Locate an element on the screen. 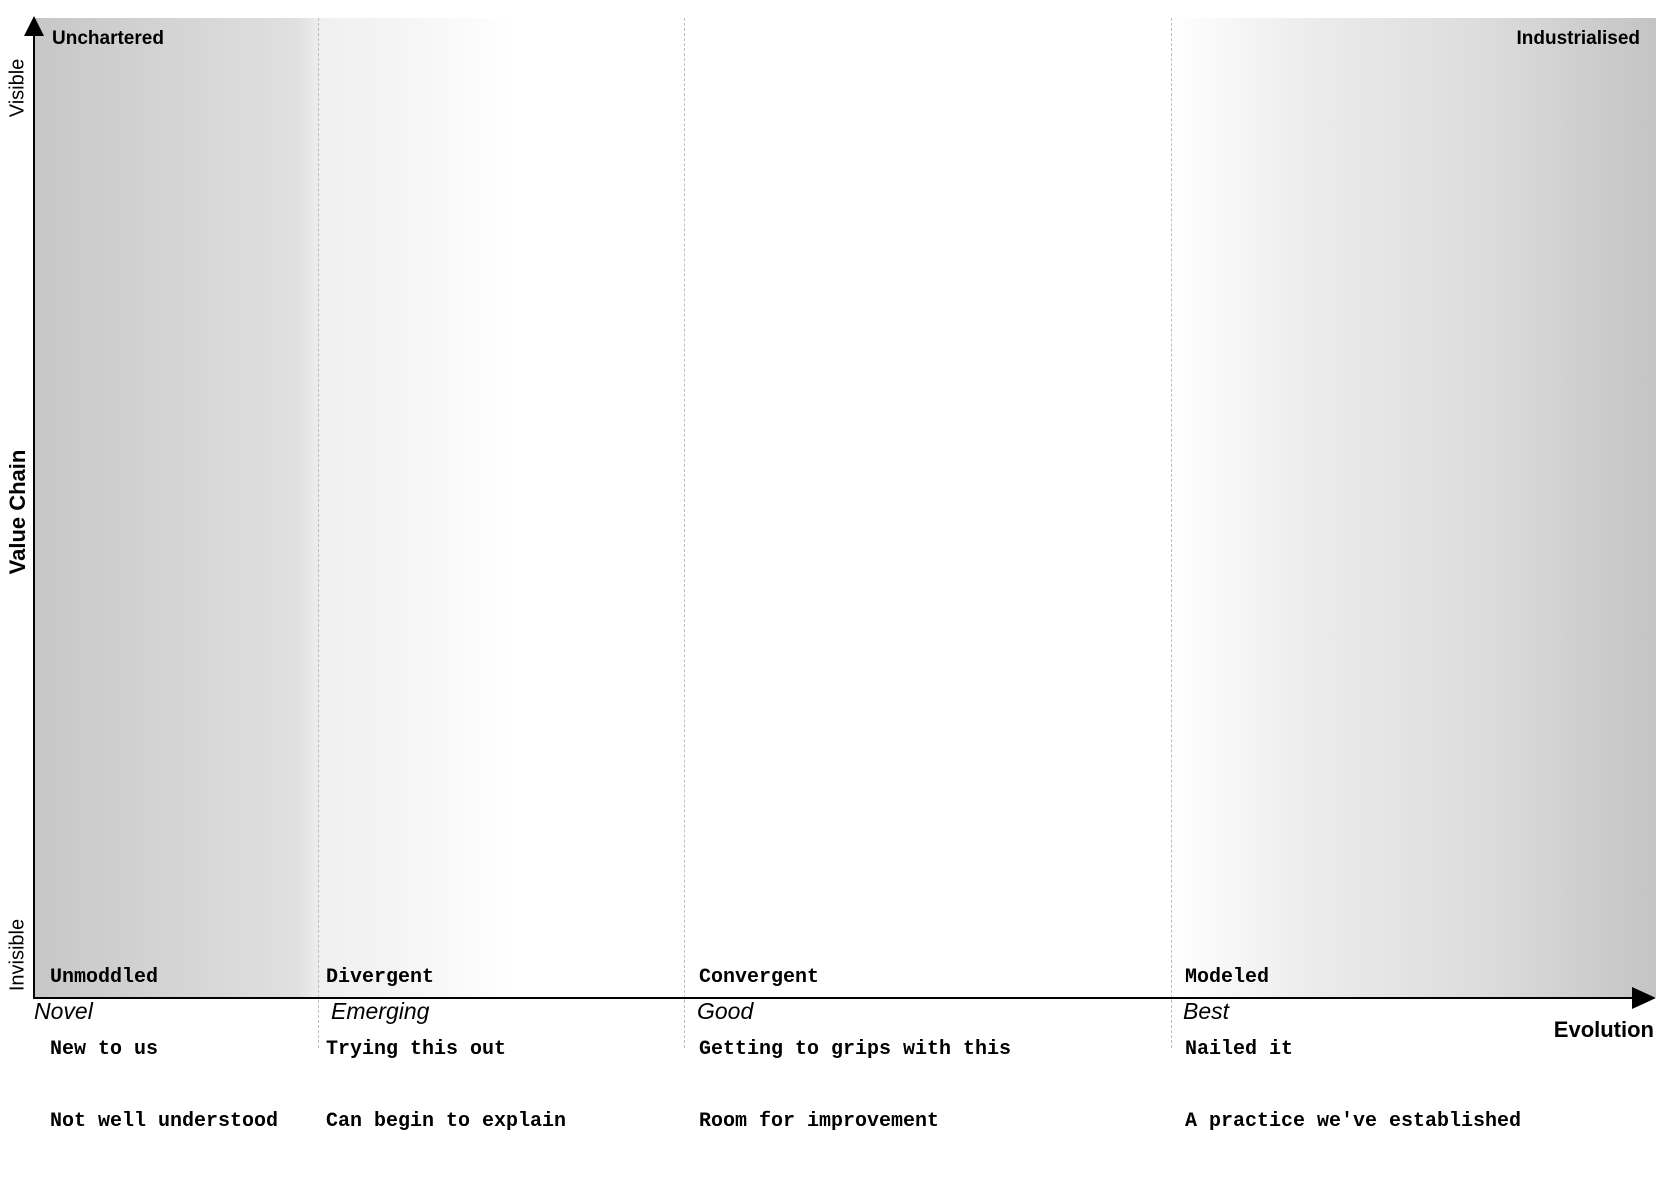 The height and width of the screenshot is (1182, 1662). stage-divider-emerging is located at coordinates (318, 533).